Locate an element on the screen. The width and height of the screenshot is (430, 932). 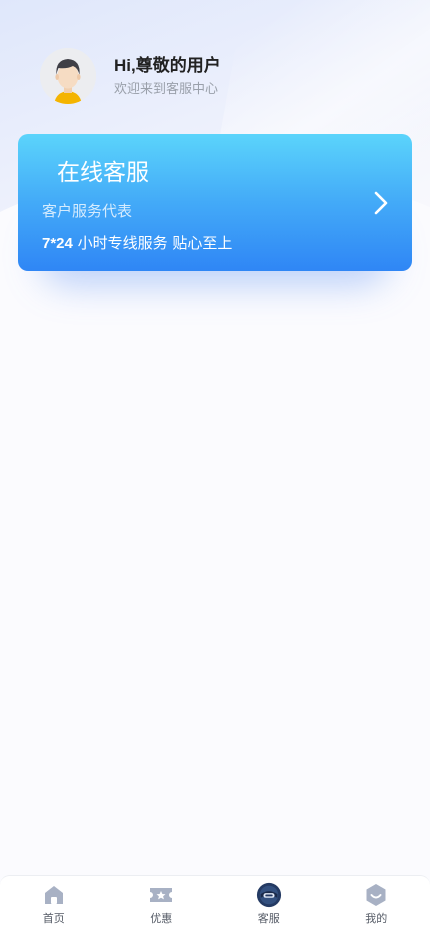
tab-home: 首页 is located at coordinates (54, 904).